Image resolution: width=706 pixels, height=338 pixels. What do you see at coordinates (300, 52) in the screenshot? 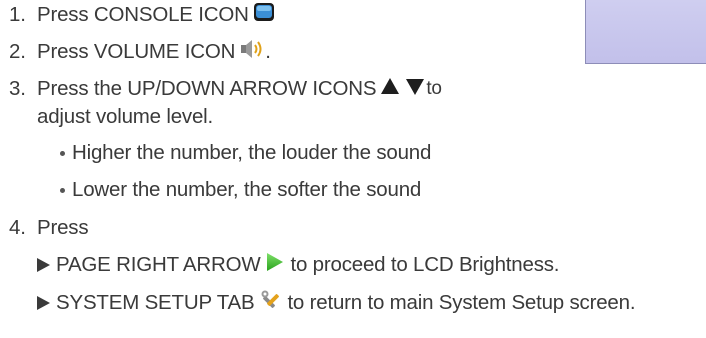
I see `step-2: 2. Press VOLUME ICON .` at bounding box center [300, 52].